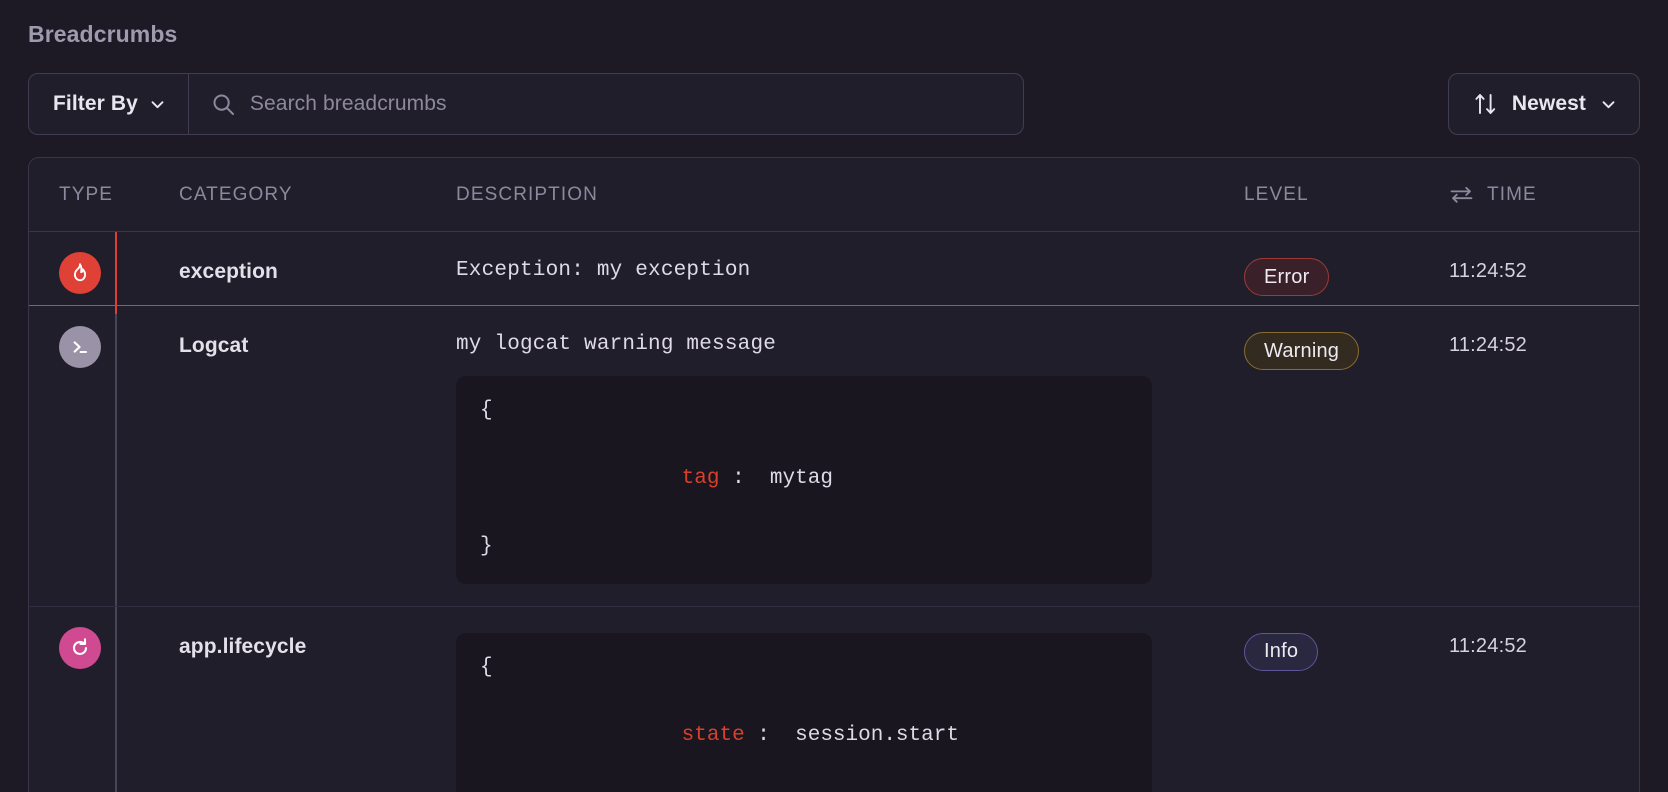 The image size is (1668, 792). I want to click on row-level-cell: Error, so click(1346, 264).